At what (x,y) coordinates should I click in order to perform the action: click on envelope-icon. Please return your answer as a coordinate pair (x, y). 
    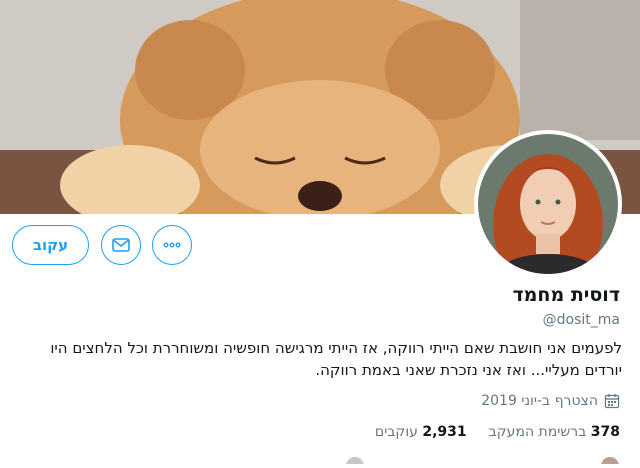
    Looking at the image, I should click on (121, 245).